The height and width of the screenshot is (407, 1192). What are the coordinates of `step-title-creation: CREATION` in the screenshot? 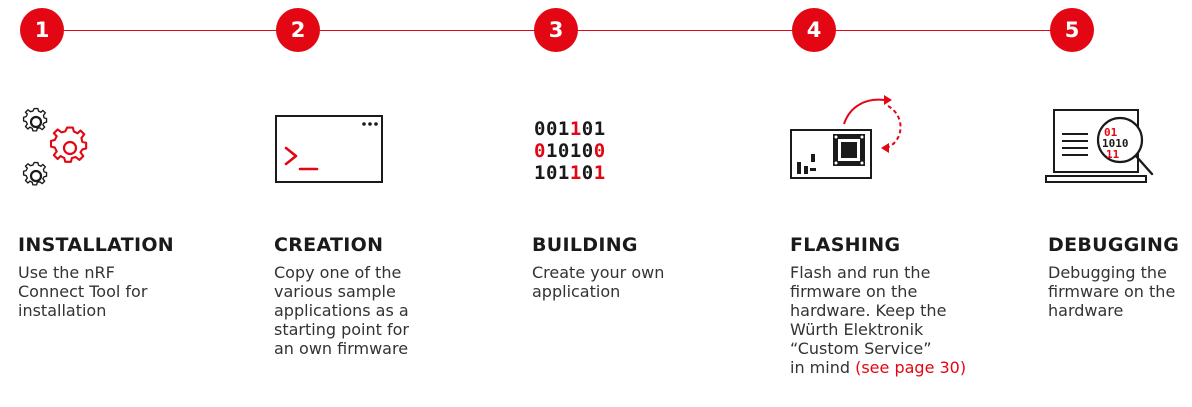 It's located at (329, 245).